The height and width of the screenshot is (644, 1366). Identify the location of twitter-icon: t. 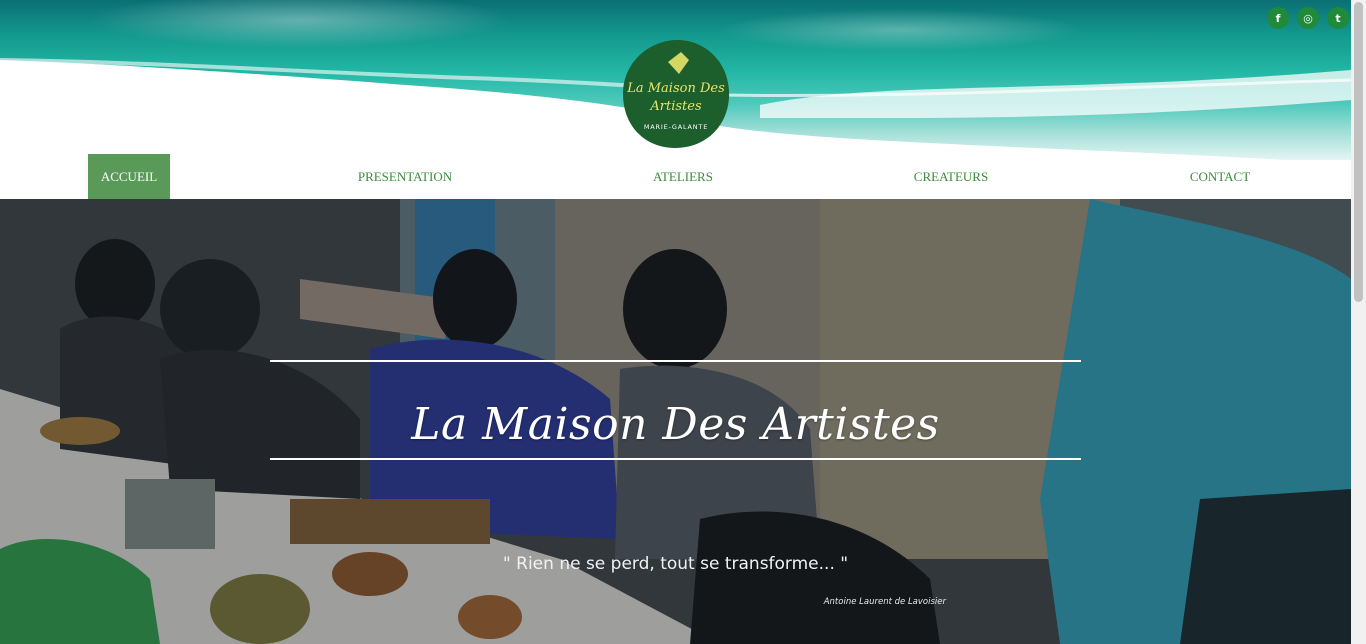
(1338, 18).